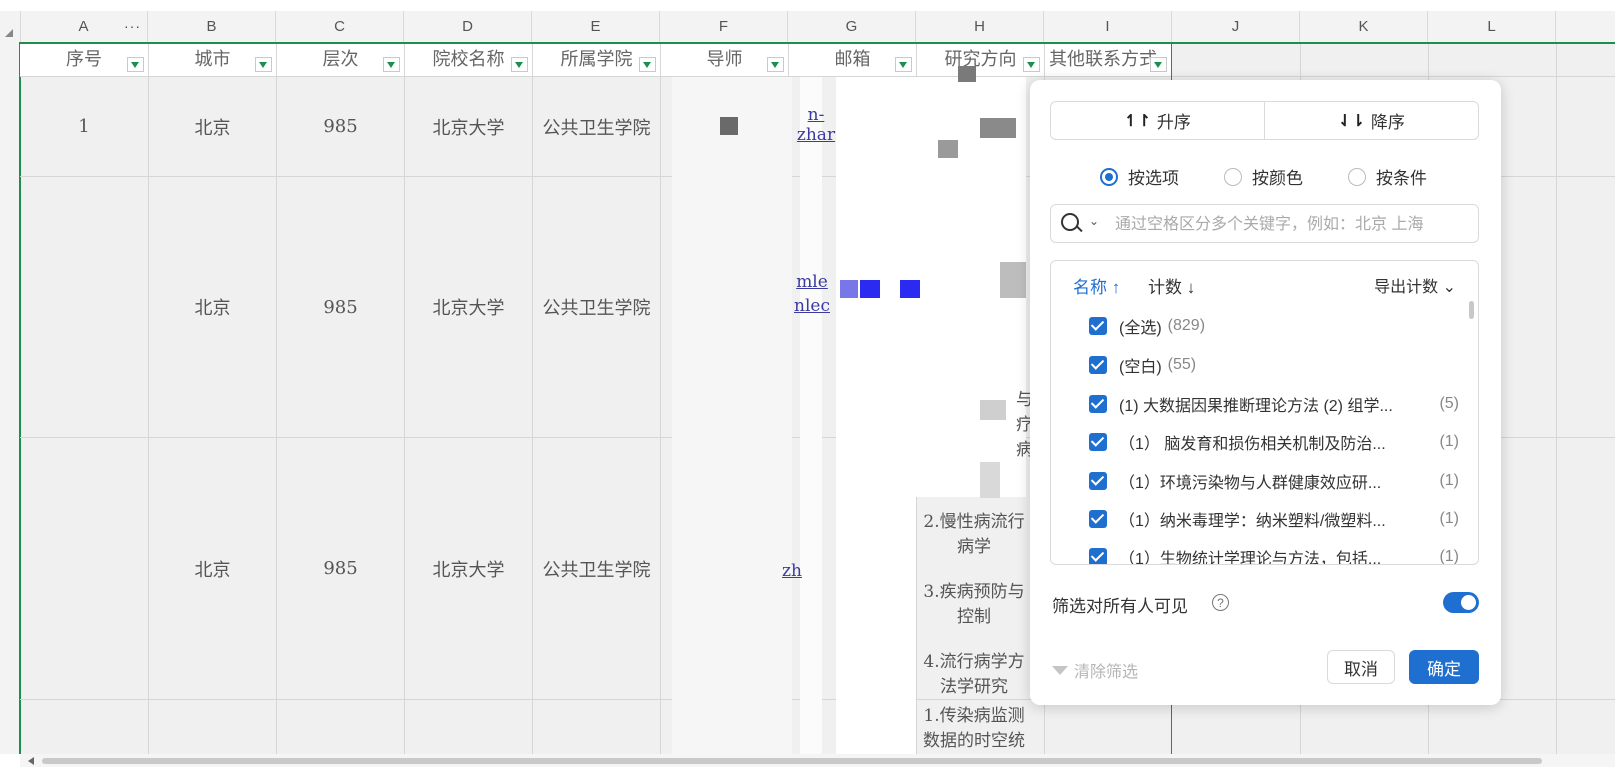 Image resolution: width=1615 pixels, height=767 pixels. Describe the element at coordinates (1095, 670) in the screenshot. I see `clear-filter-button: 清除筛选` at that location.